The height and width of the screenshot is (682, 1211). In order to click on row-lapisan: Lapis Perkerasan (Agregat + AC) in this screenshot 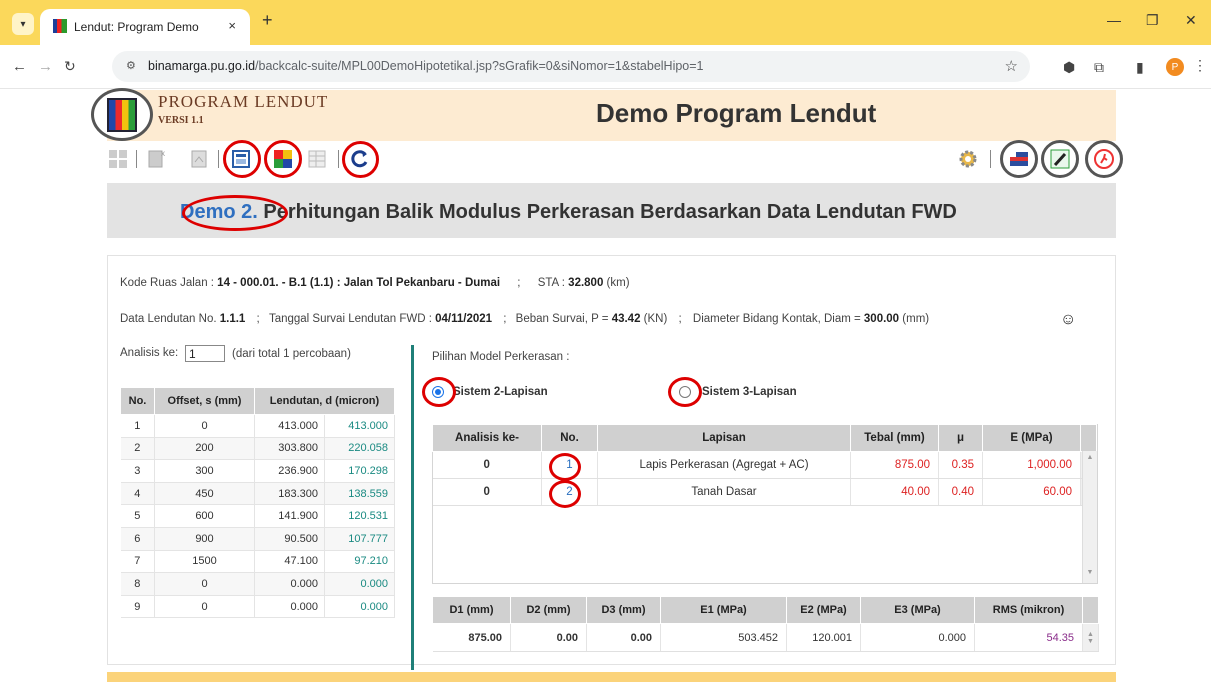, I will do `click(724, 465)`.